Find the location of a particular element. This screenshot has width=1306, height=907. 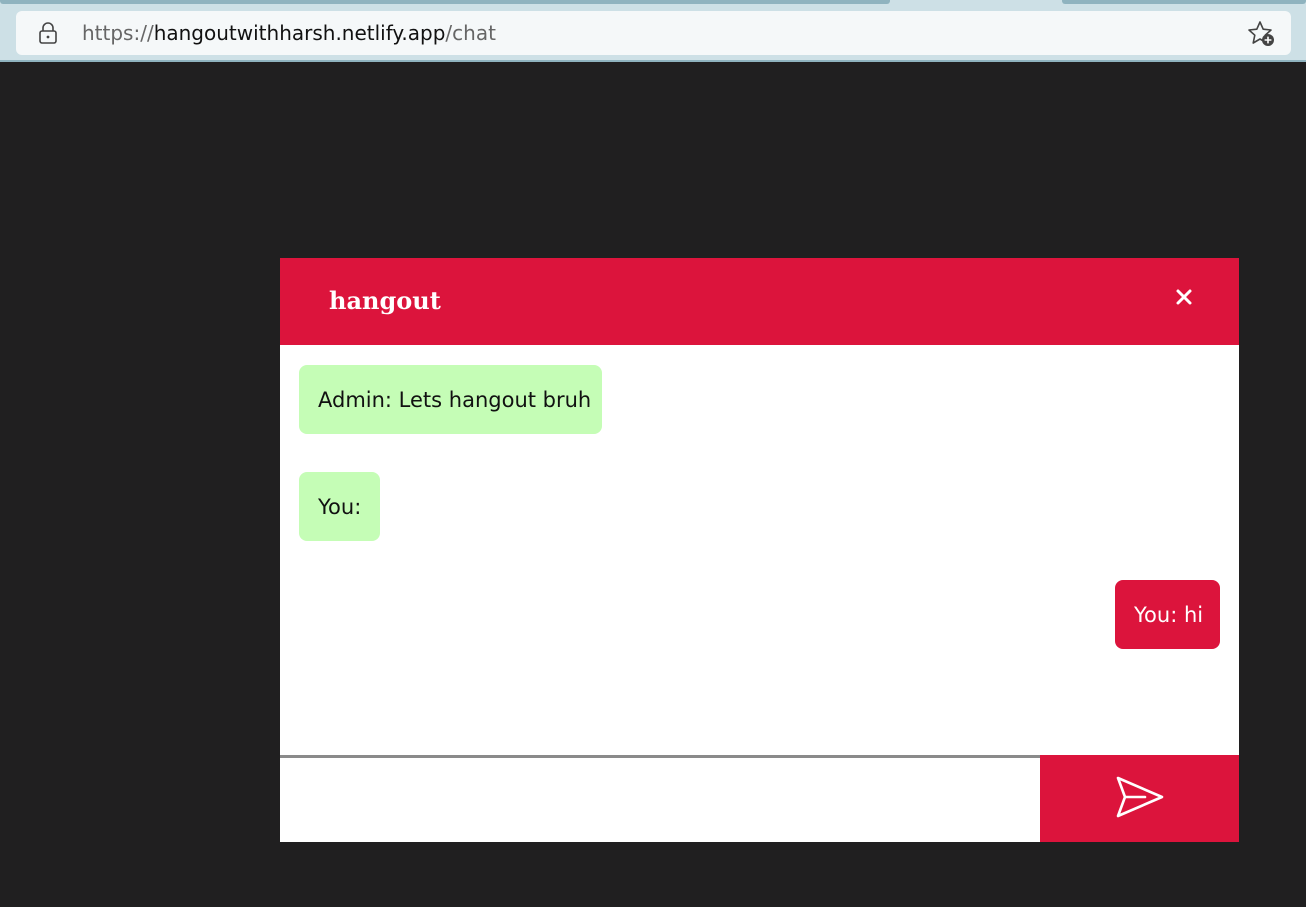

send-icon is located at coordinates (1140, 797).